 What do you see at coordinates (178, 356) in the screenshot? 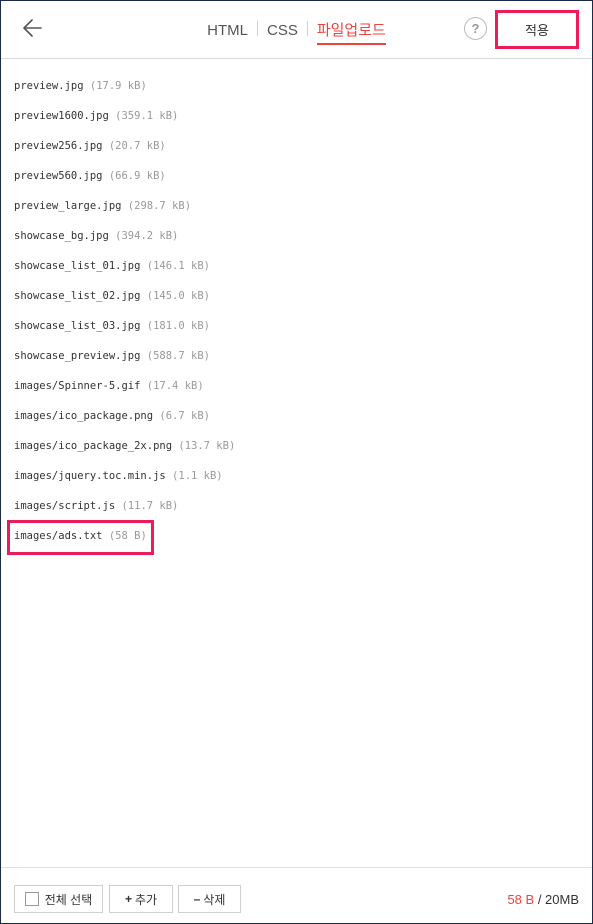
I see `file-size: (588.7 kB)` at bounding box center [178, 356].